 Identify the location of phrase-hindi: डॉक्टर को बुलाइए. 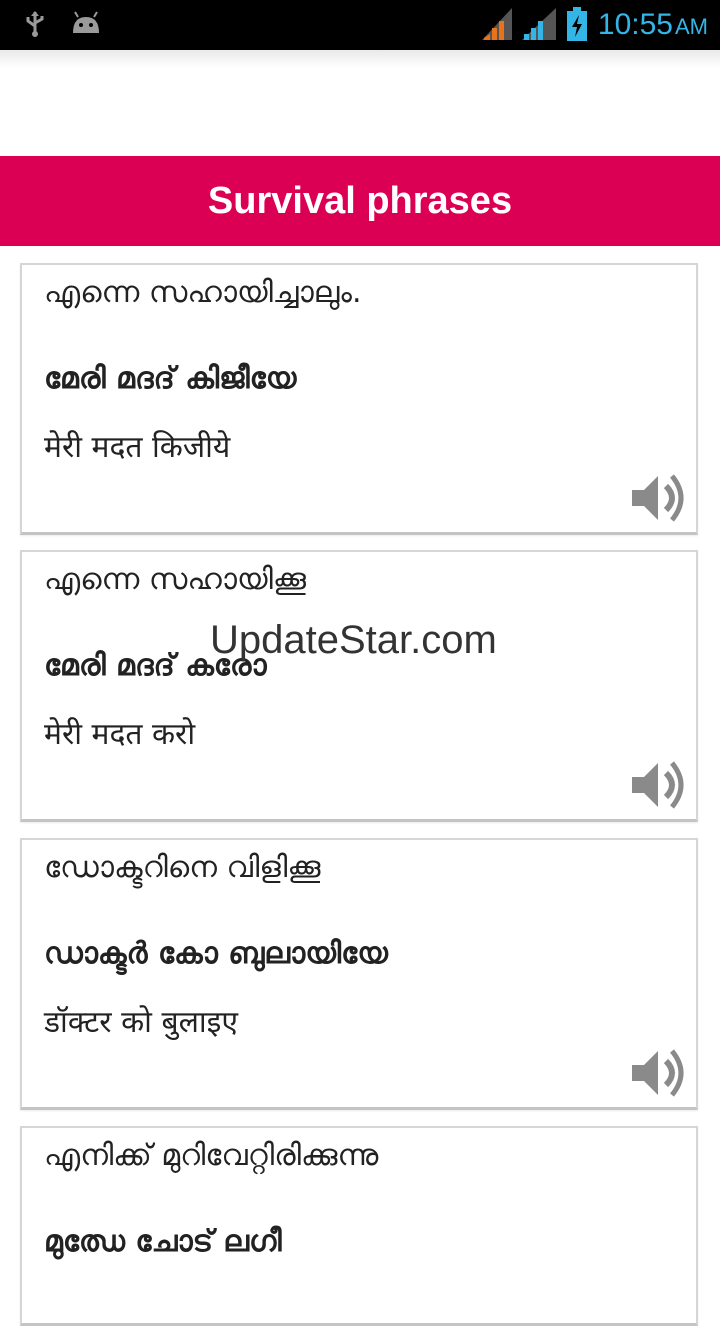
(141, 1022).